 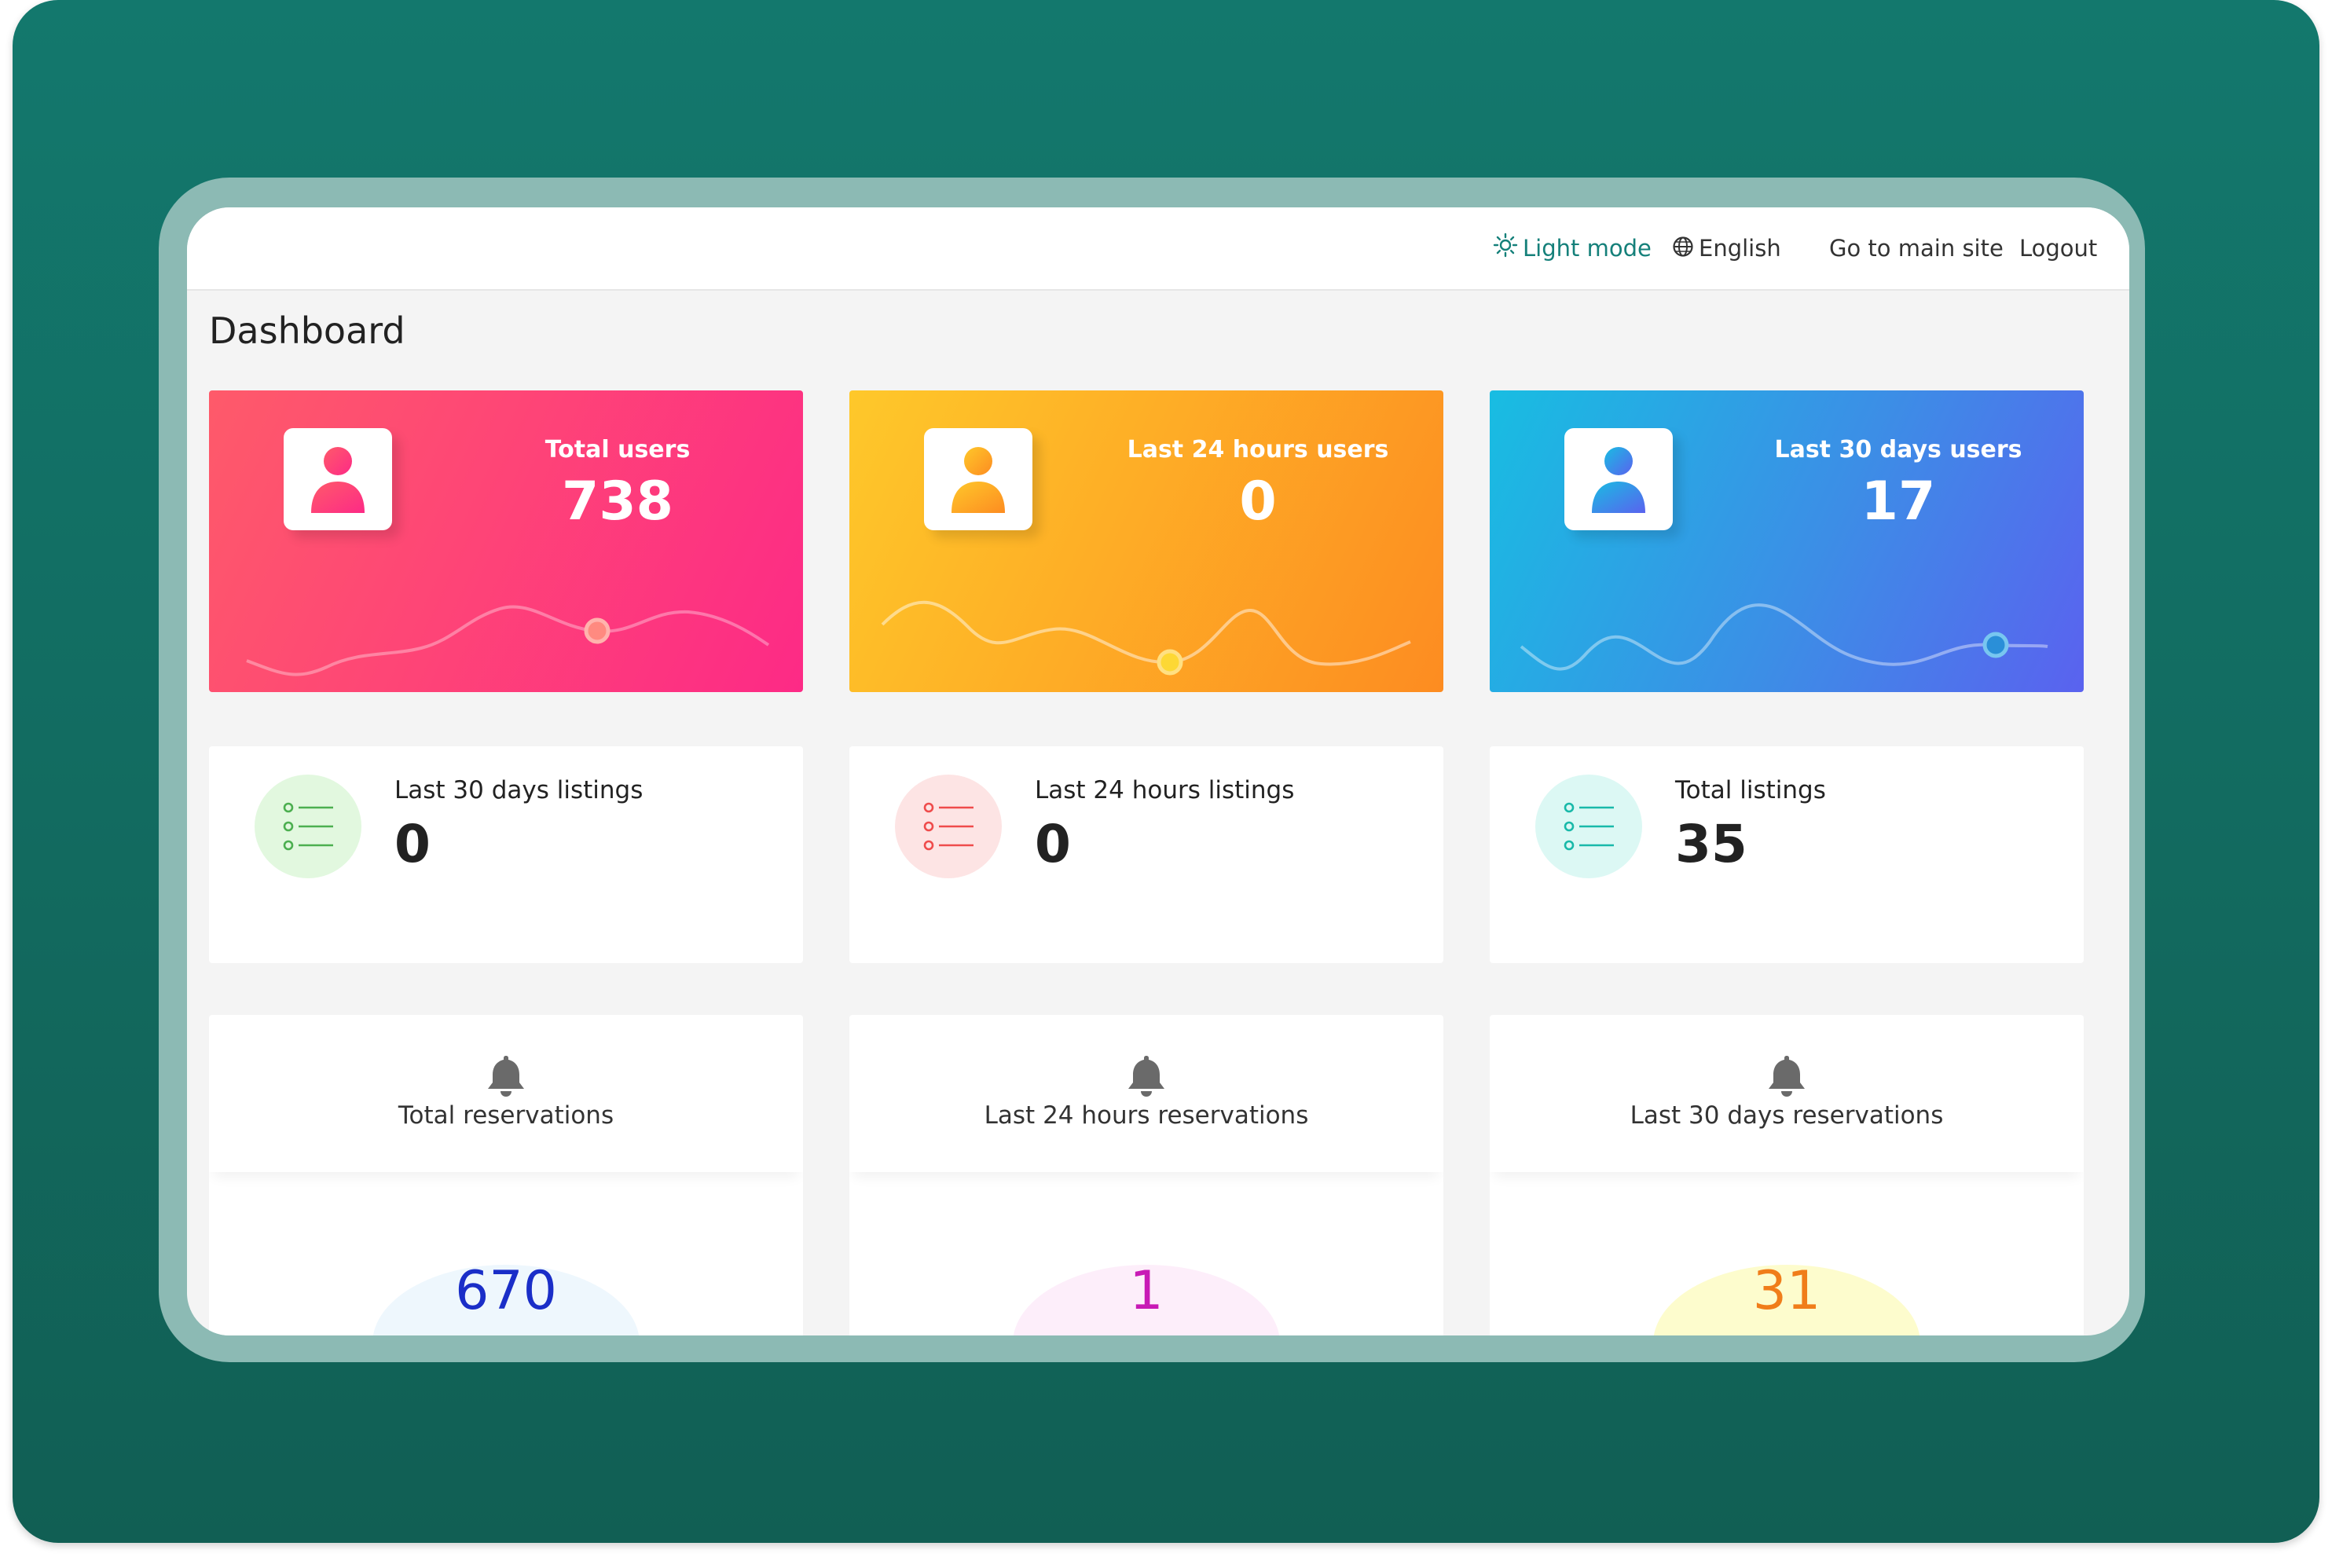 What do you see at coordinates (1787, 1115) in the screenshot?
I see `card-label: Last 30 days reservations` at bounding box center [1787, 1115].